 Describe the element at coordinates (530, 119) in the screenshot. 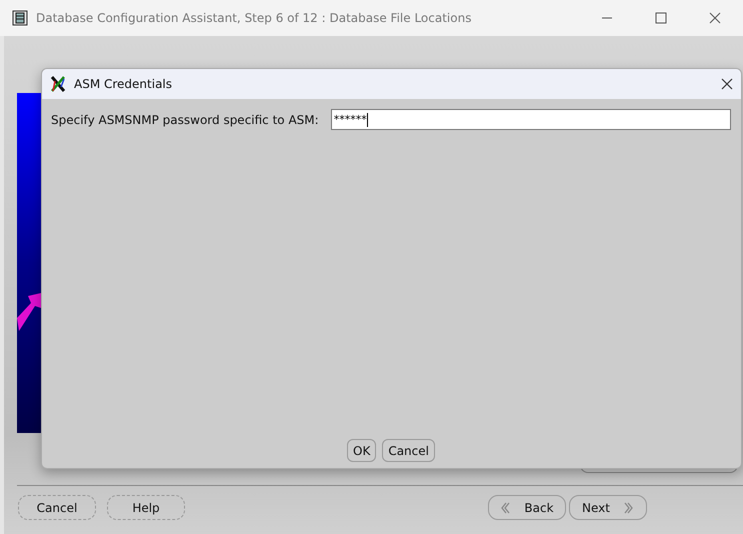

I see `password-field: ******` at that location.